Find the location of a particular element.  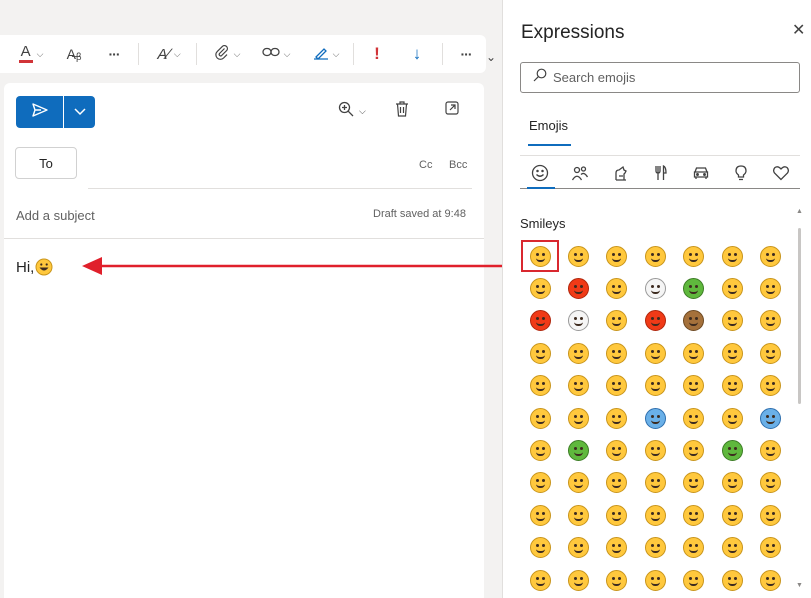

category-food is located at coordinates (660, 173).